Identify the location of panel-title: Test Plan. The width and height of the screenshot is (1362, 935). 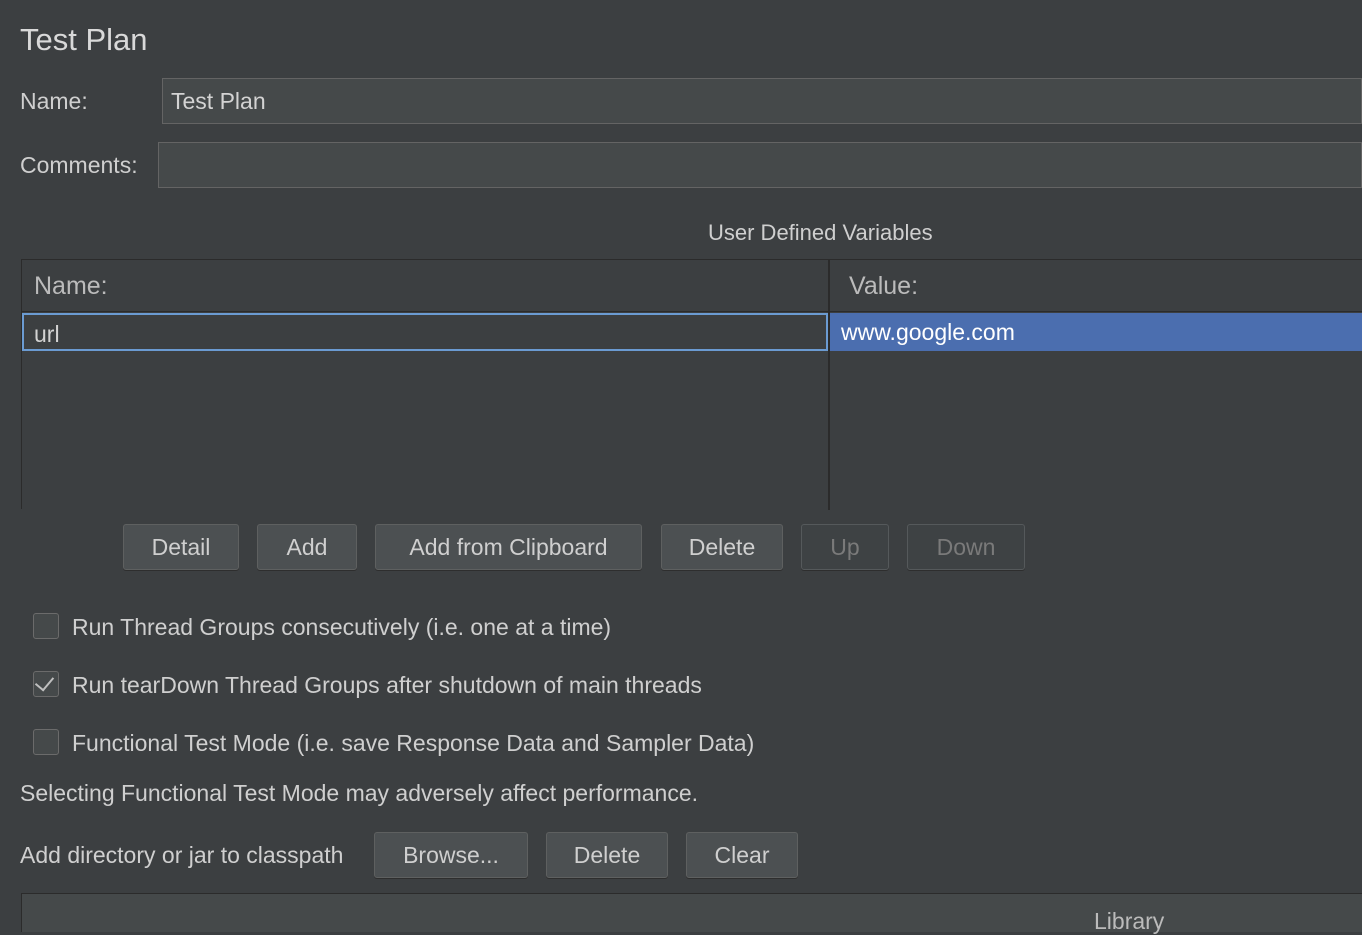
(84, 39).